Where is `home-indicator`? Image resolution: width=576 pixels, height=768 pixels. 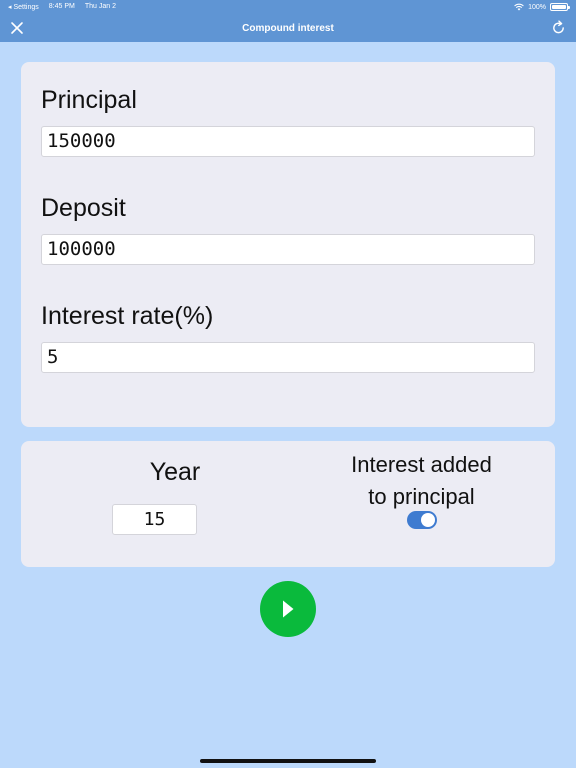 home-indicator is located at coordinates (288, 761).